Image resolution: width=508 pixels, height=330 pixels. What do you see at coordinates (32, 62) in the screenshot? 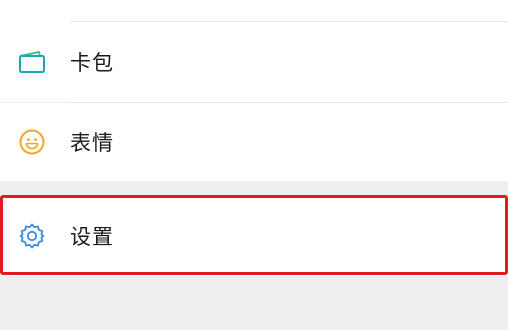
I see `card-wallet-icon` at bounding box center [32, 62].